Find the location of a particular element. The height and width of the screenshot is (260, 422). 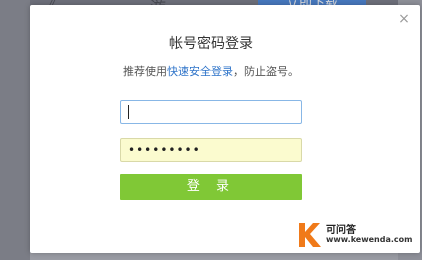

username-input is located at coordinates (211, 112).